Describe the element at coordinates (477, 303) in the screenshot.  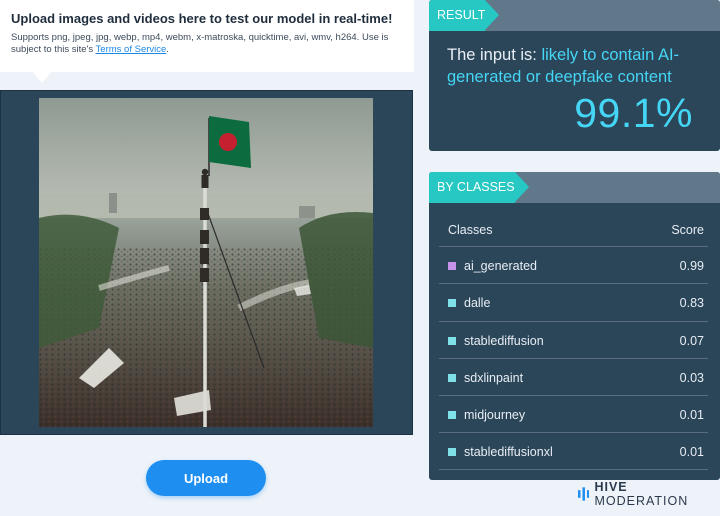
I see `class-name: dalle` at that location.